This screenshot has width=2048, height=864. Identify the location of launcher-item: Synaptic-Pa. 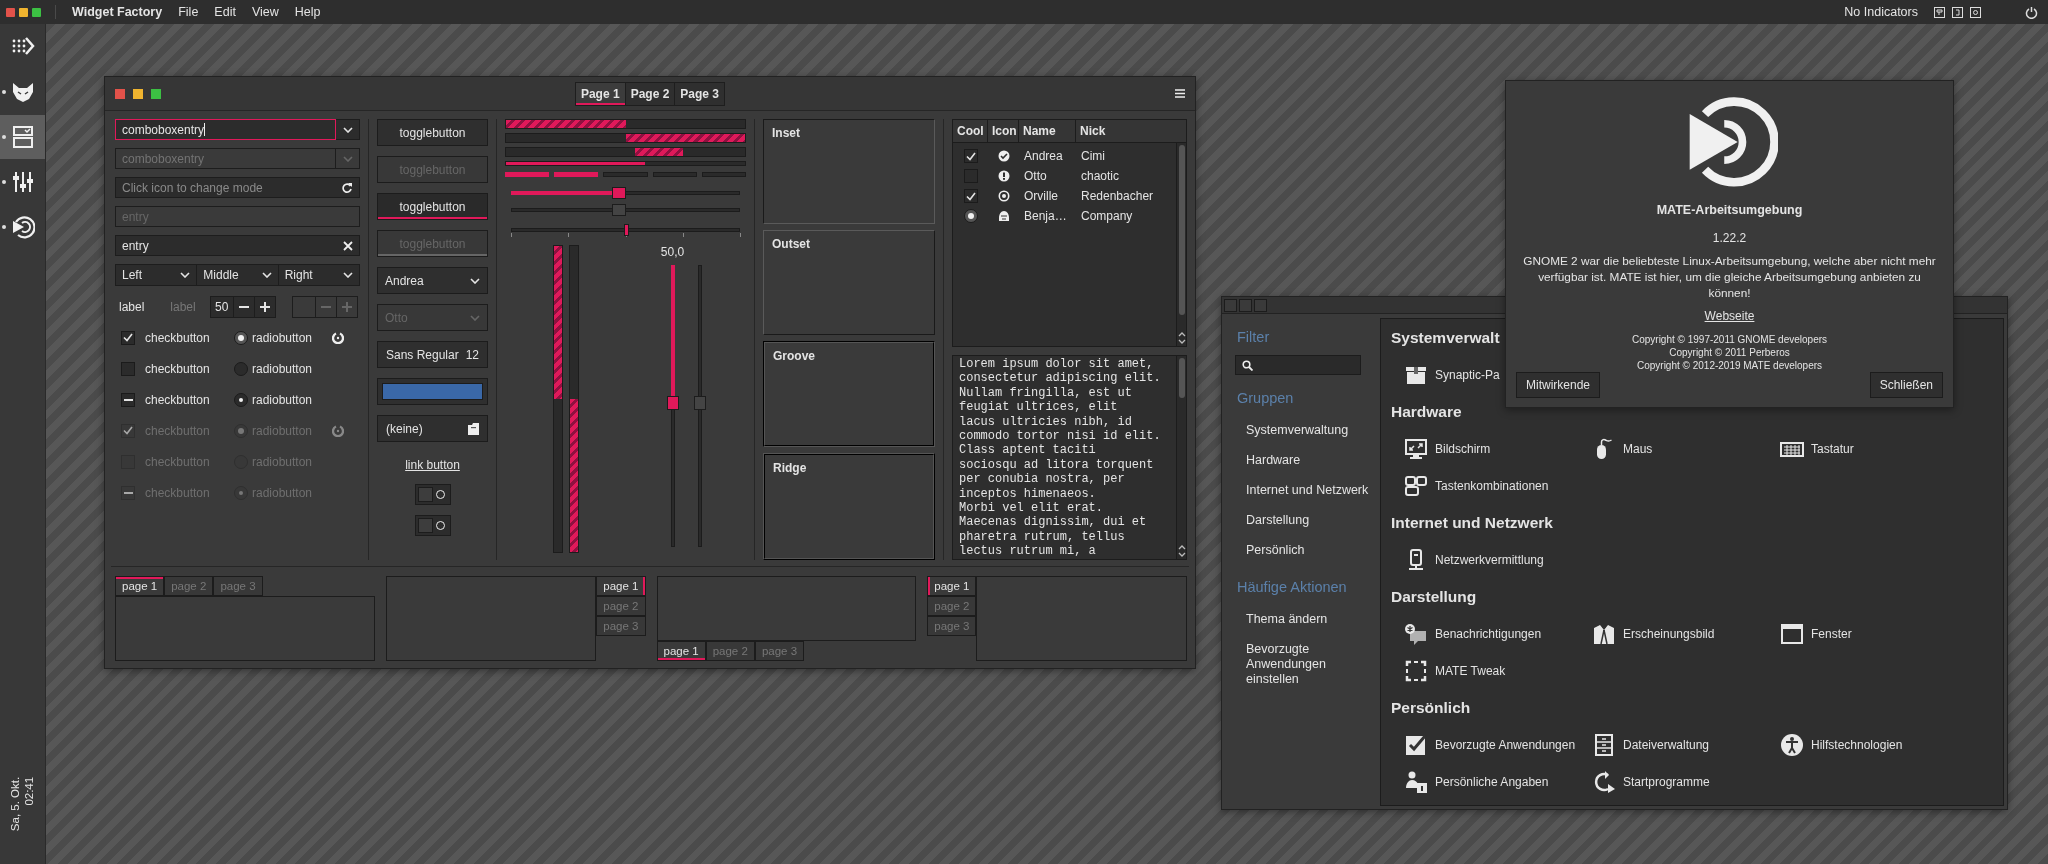
(1445, 374).